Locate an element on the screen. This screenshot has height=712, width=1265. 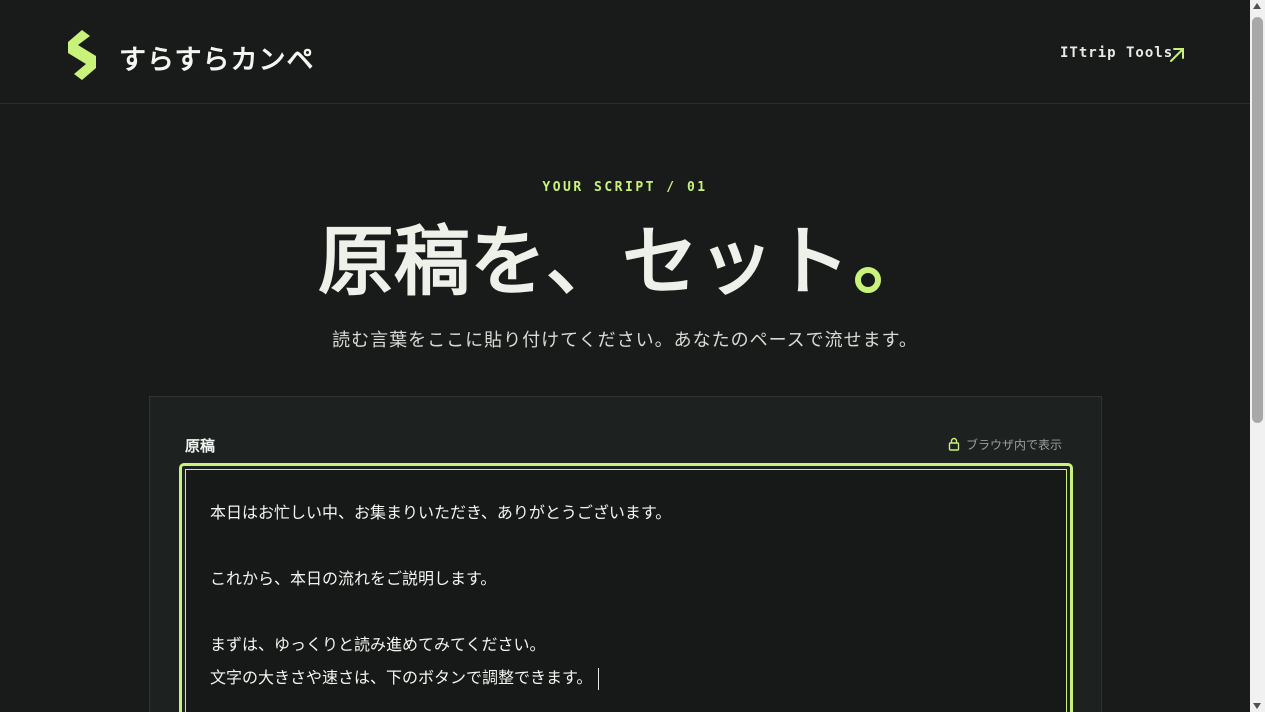
privacy-note: ブラウザ内で表示 is located at coordinates (1005, 444).